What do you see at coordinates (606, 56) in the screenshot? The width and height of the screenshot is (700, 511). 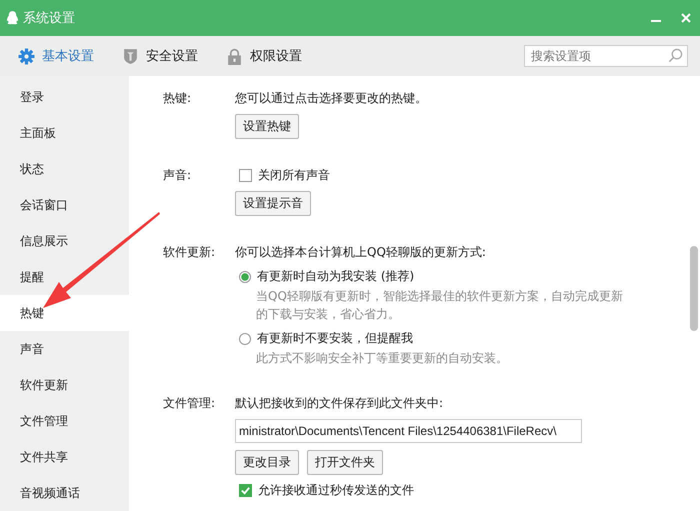 I see `search-field: 搜索设置项` at bounding box center [606, 56].